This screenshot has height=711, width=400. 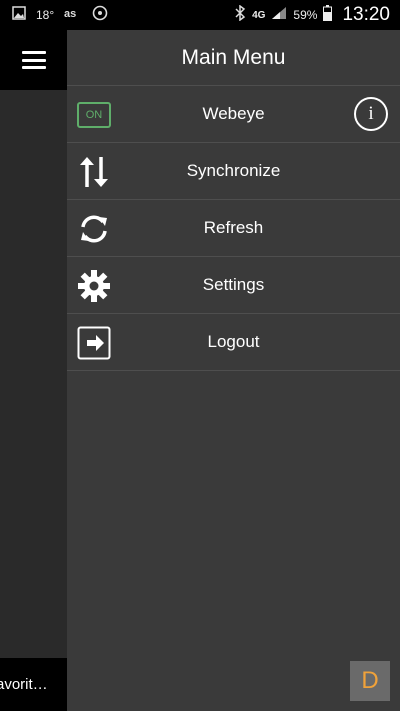 What do you see at coordinates (94, 343) in the screenshot?
I see `logout-icon` at bounding box center [94, 343].